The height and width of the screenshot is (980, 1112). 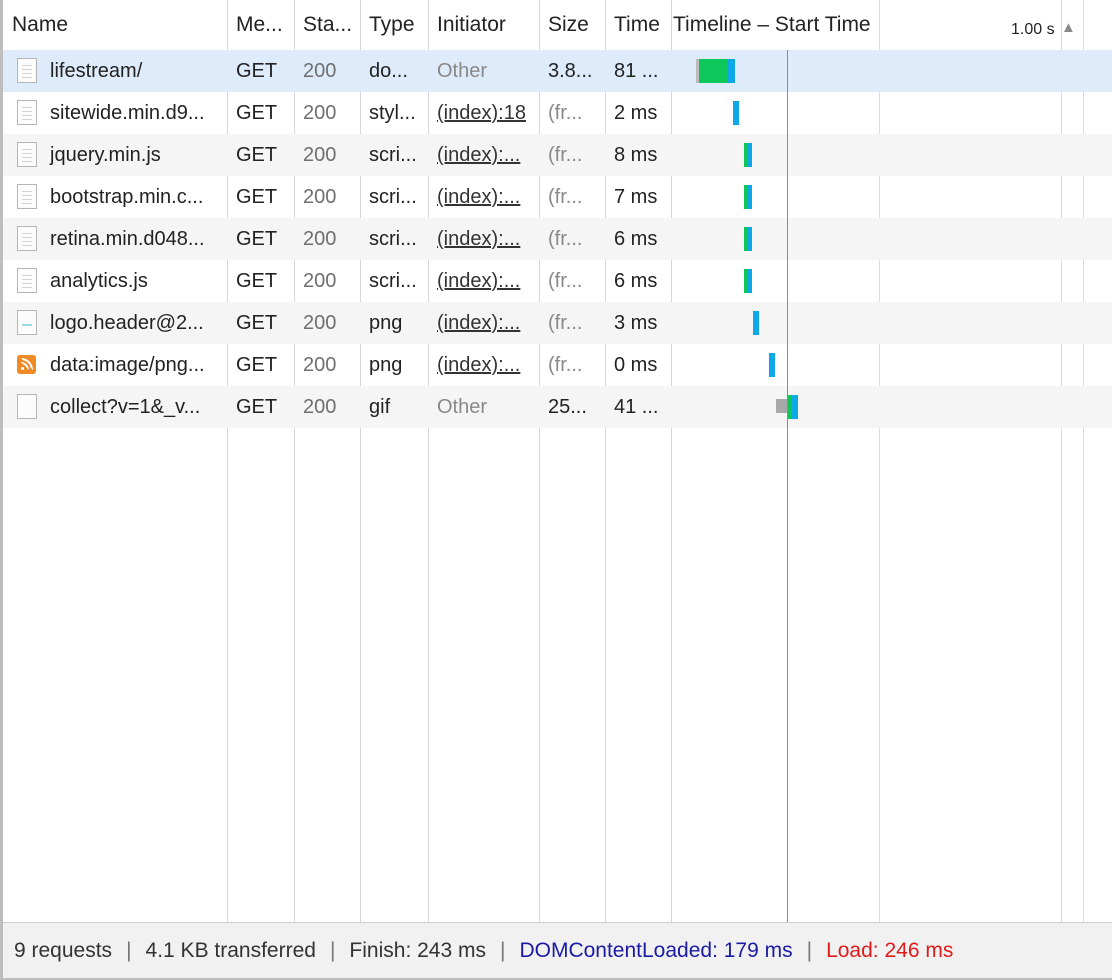 What do you see at coordinates (115, 25) in the screenshot?
I see `column-header-name: Name` at bounding box center [115, 25].